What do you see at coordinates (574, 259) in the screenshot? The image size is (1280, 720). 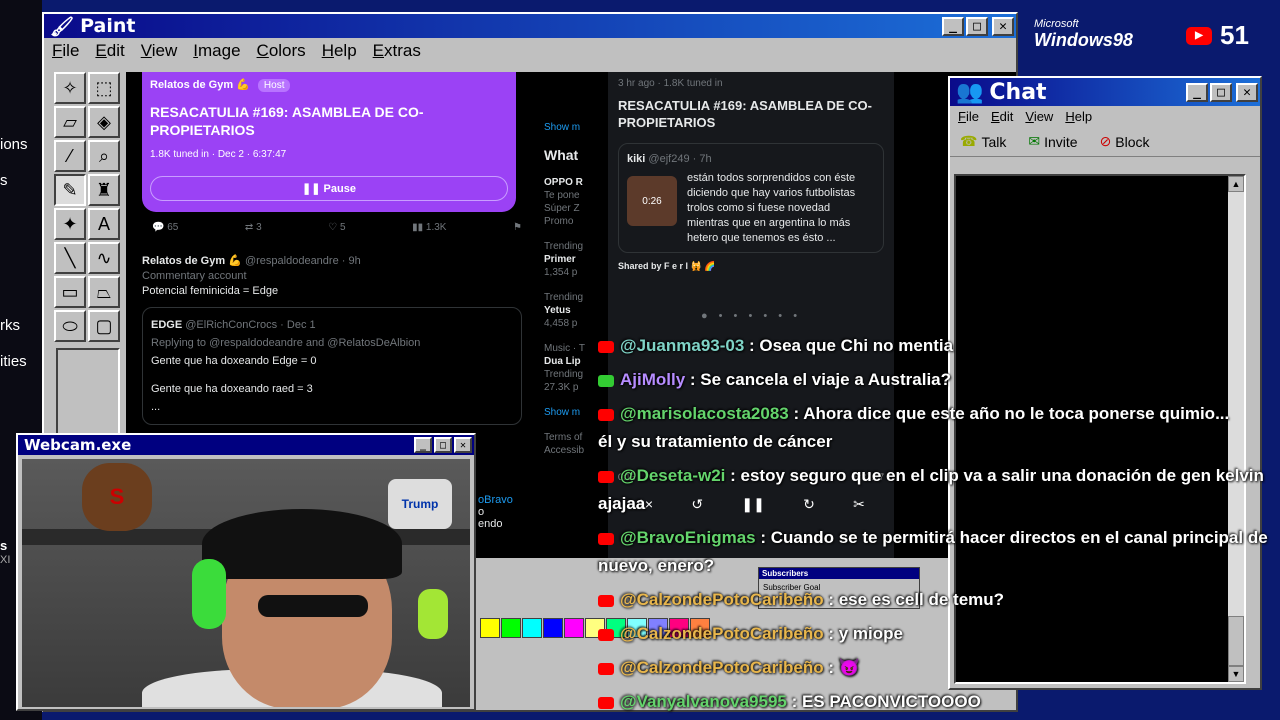 I see `trend-item: Primer` at bounding box center [574, 259].